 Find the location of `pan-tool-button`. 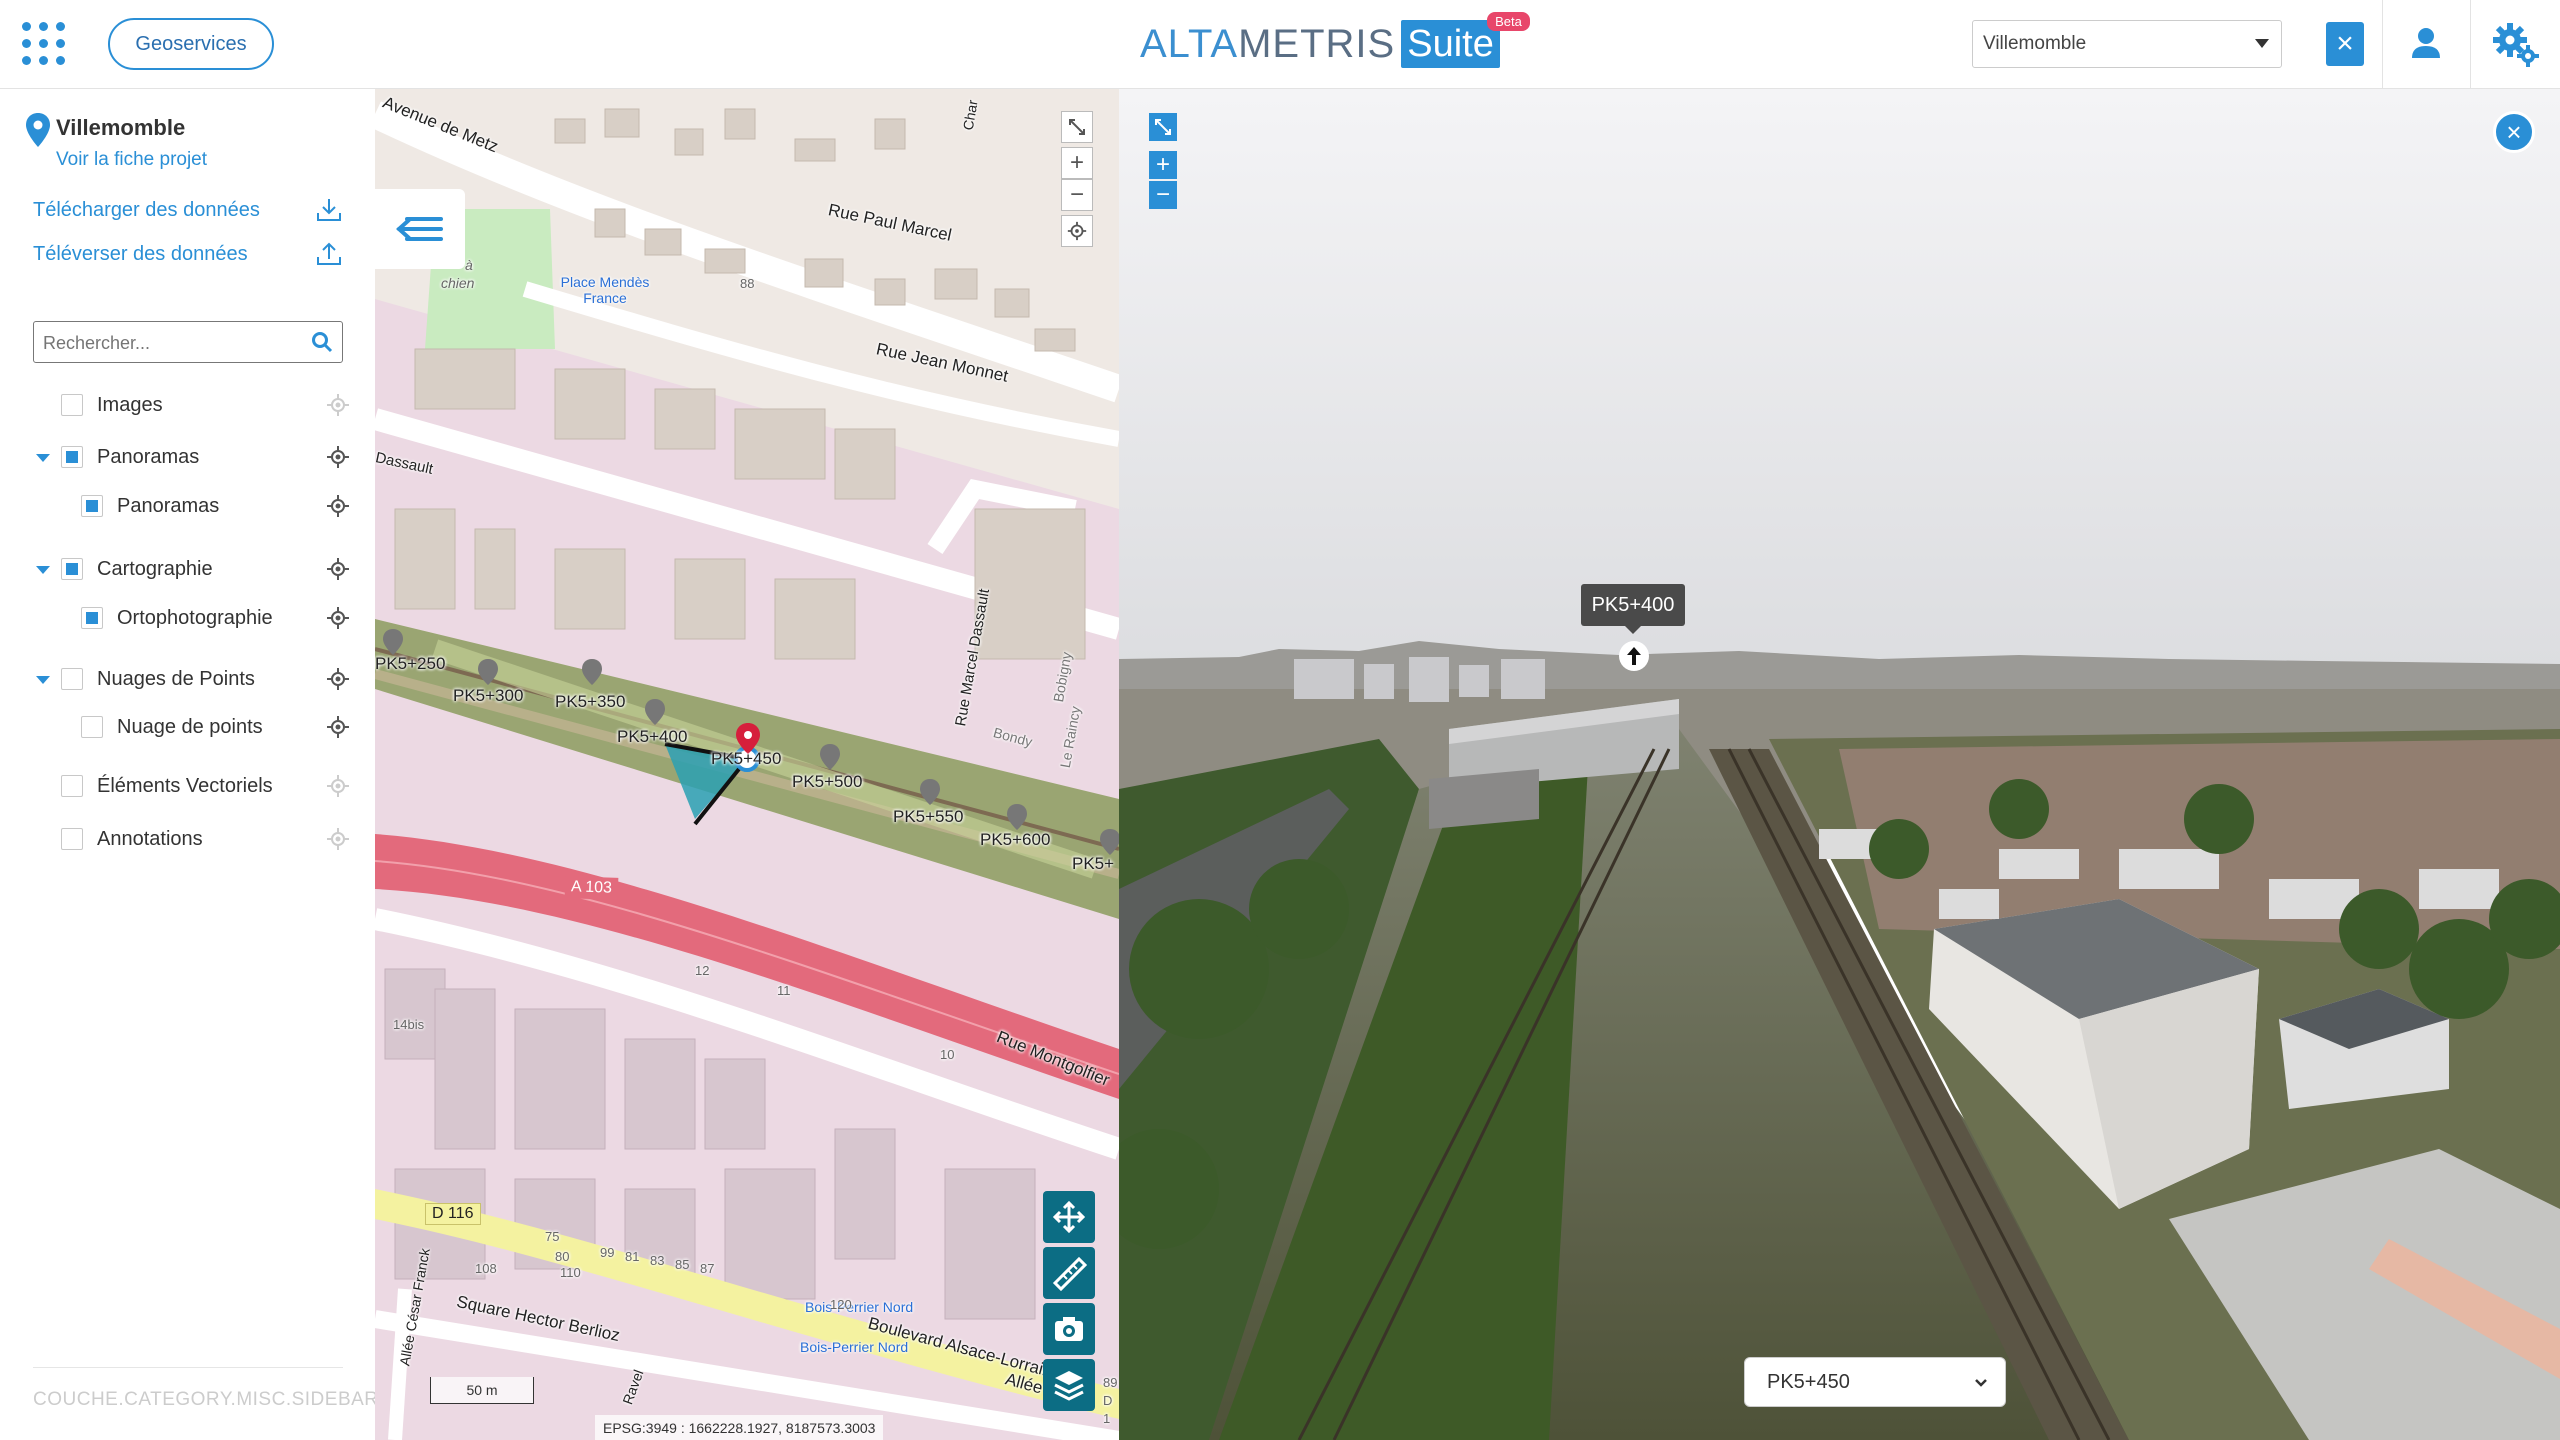

pan-tool-button is located at coordinates (1069, 1217).